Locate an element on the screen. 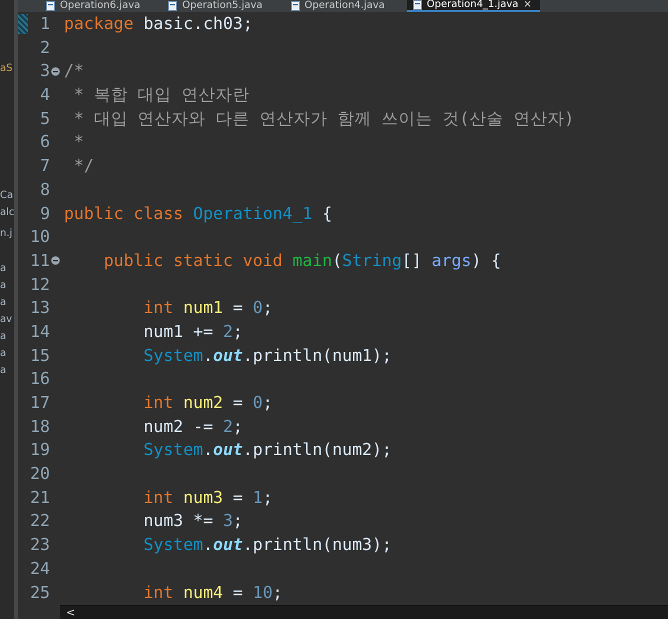  code-line: * 복합 대입 연산자란 is located at coordinates (161, 95).